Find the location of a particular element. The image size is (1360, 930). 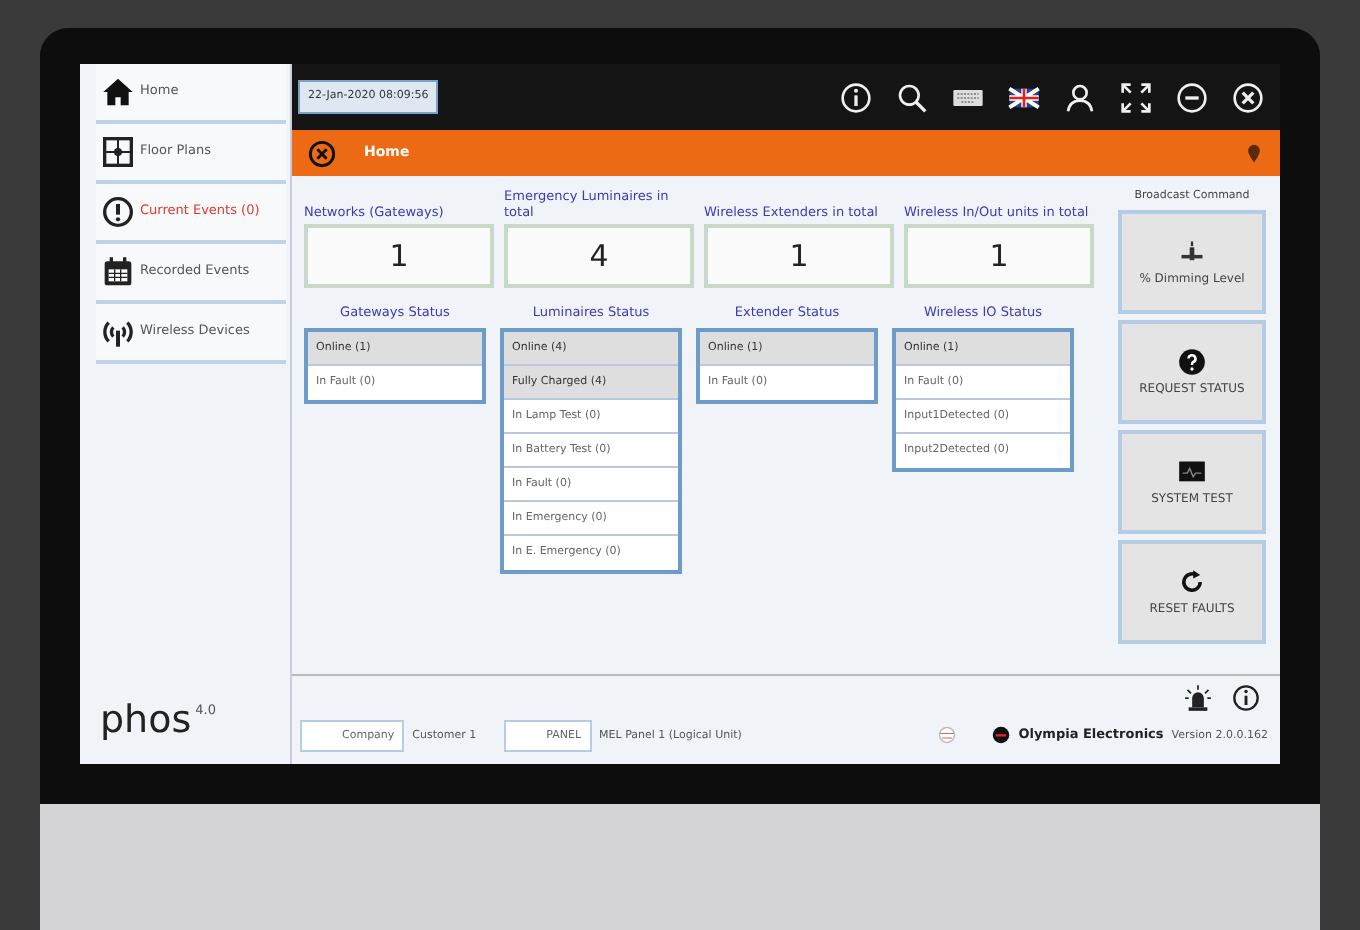

alert-icon is located at coordinates (118, 212).